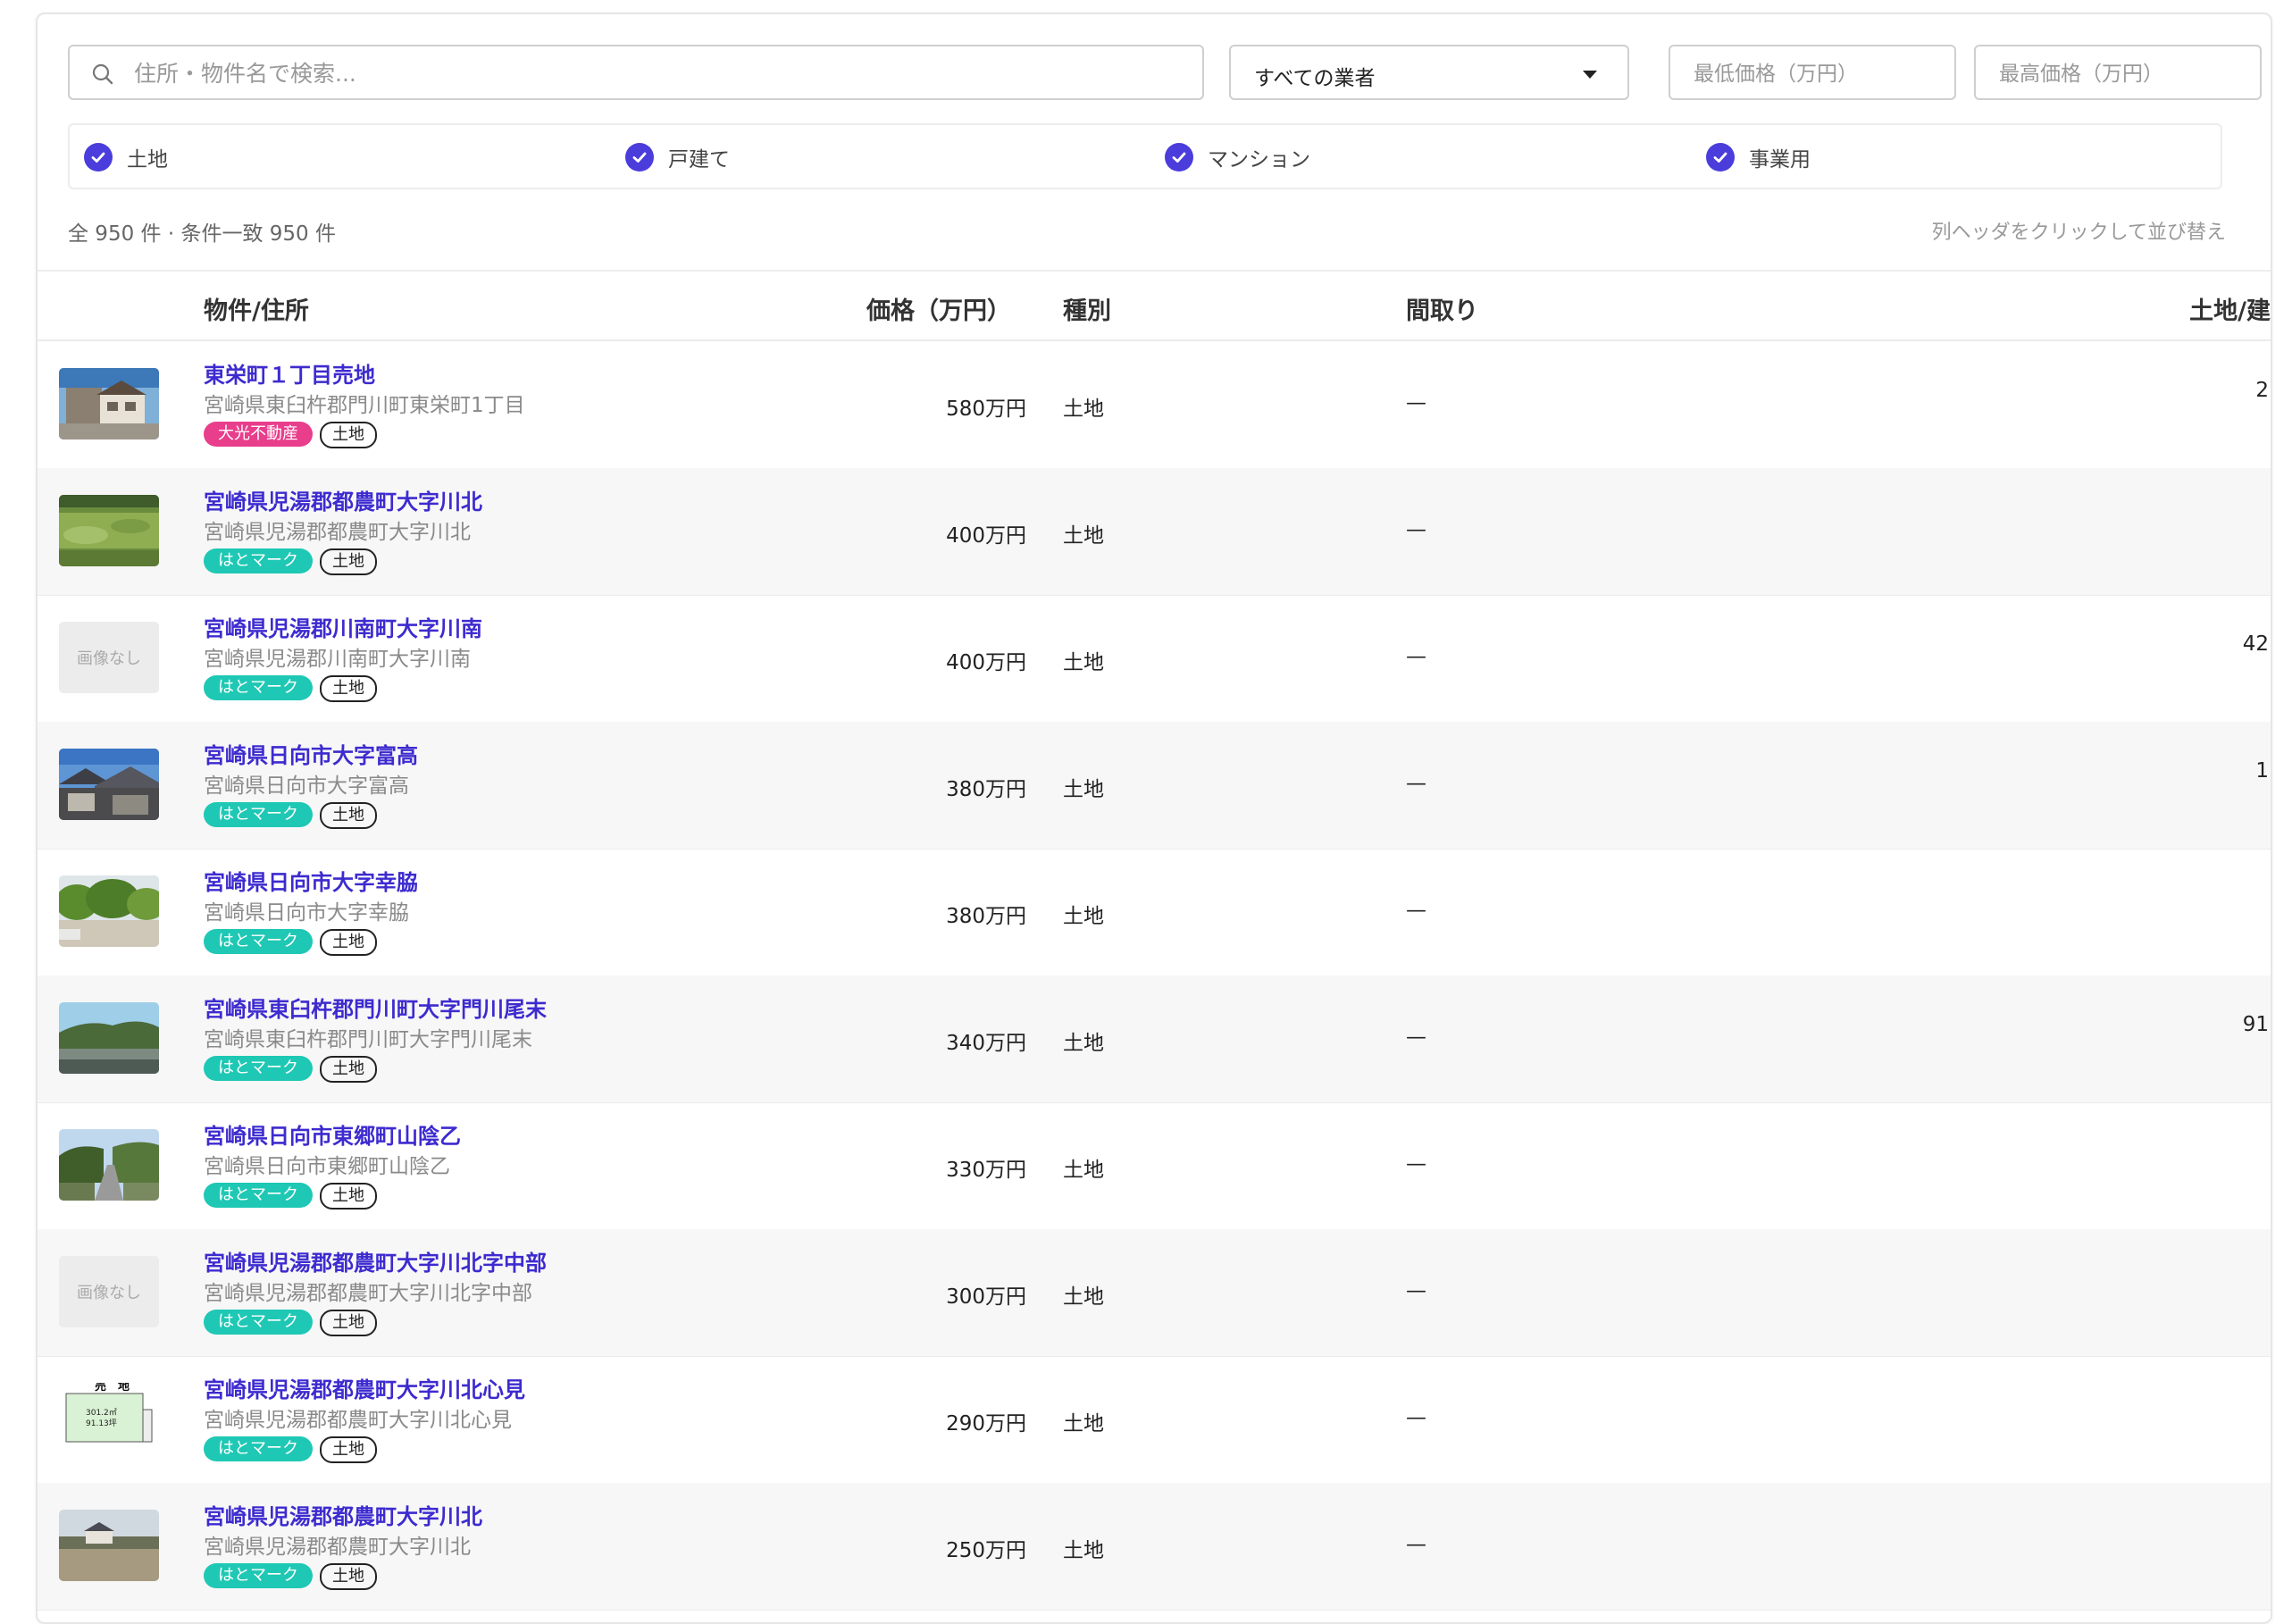  I want to click on property-title-link: 宮崎県日向市大字幸脇, so click(311, 881).